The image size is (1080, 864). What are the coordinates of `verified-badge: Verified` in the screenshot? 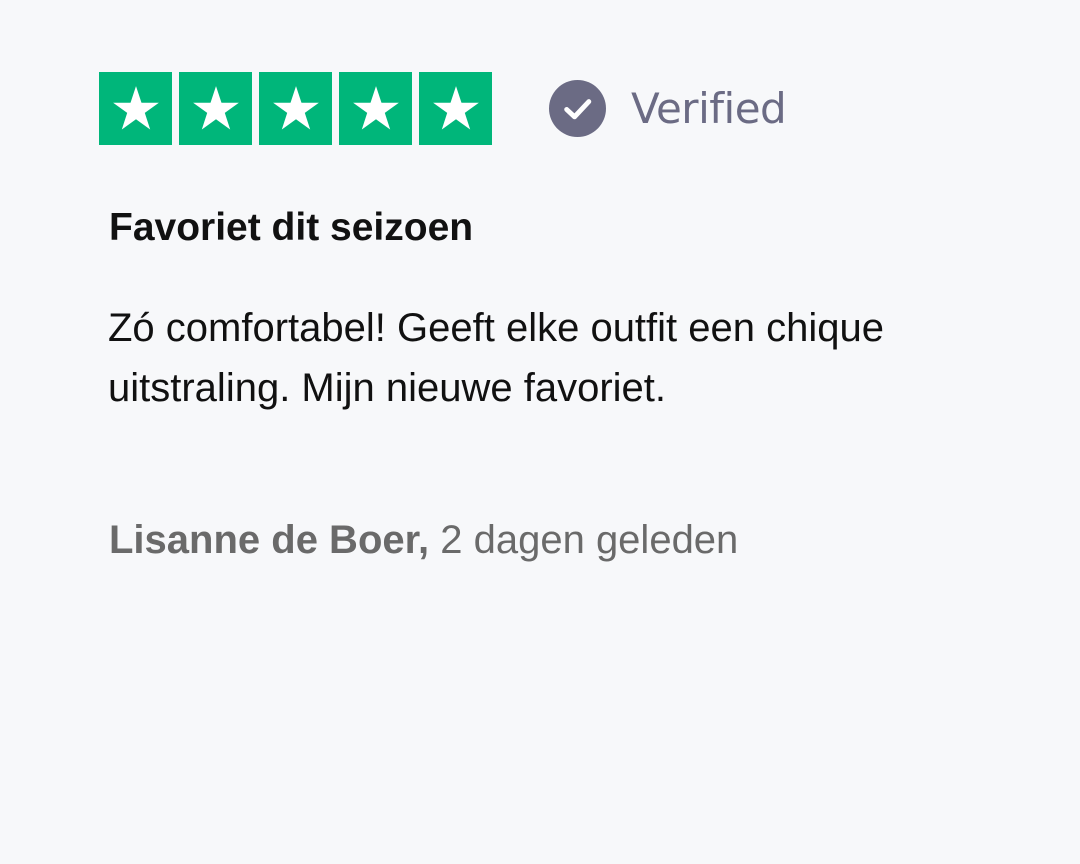 It's located at (668, 108).